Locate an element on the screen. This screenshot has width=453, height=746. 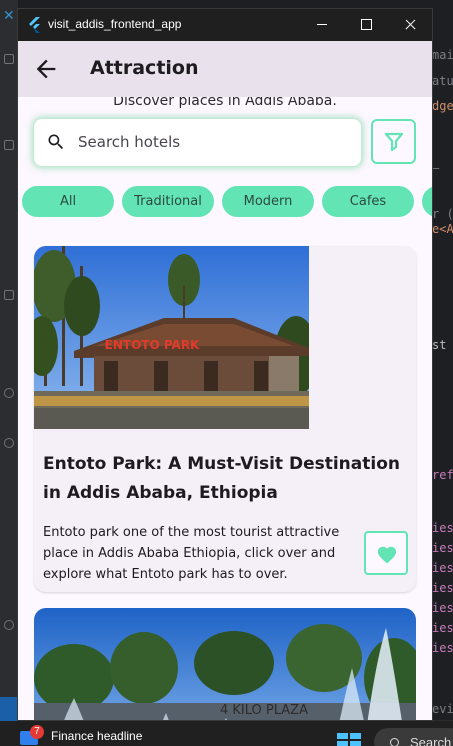
page-title: Attraction is located at coordinates (144, 68).